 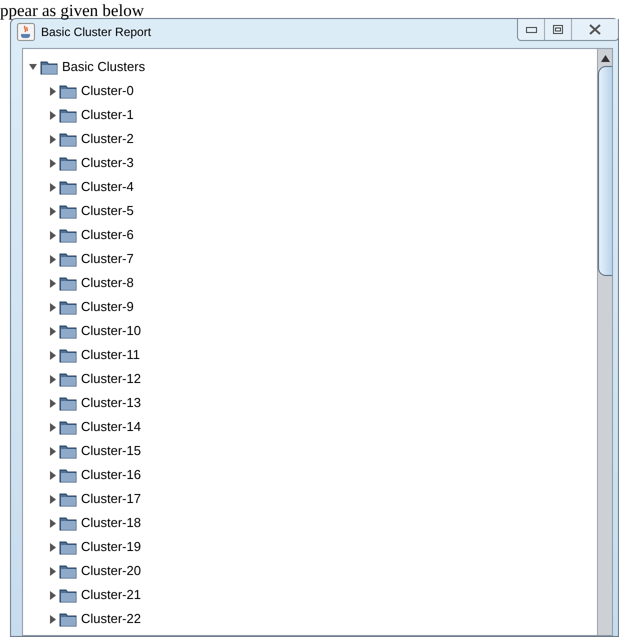 What do you see at coordinates (107, 259) in the screenshot?
I see `tree-item-label: Cluster-7` at bounding box center [107, 259].